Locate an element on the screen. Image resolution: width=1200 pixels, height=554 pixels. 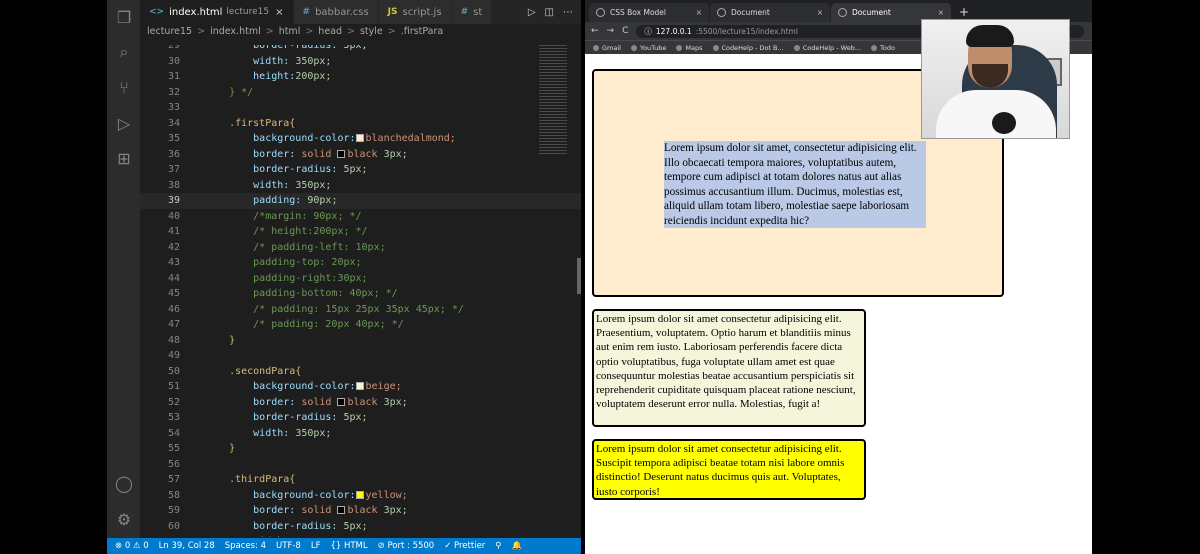
status-item: {} HTML is located at coordinates (348, 546).